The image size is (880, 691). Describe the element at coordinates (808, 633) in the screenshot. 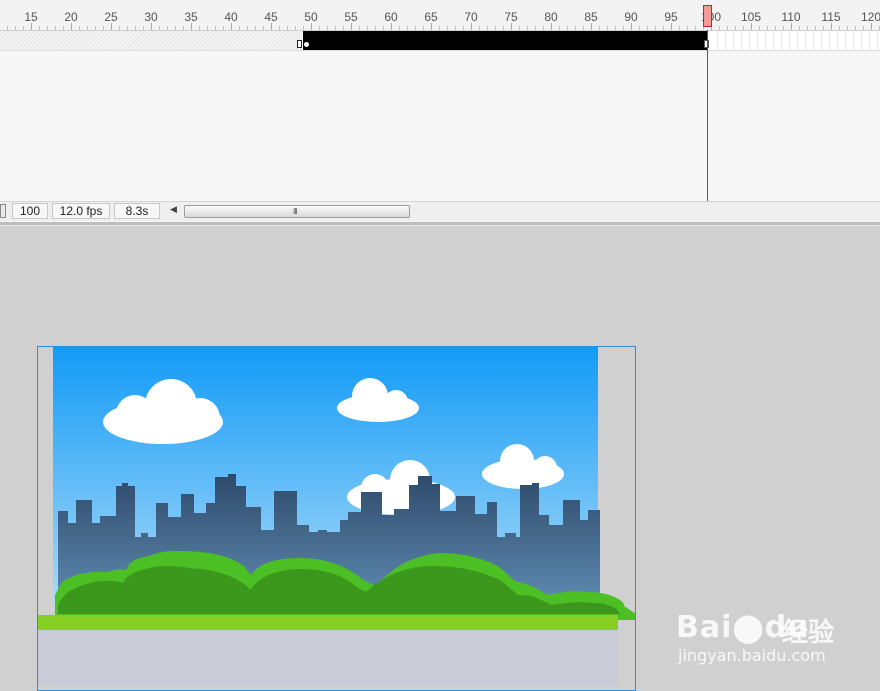

I see `watermark-product: 经验` at that location.